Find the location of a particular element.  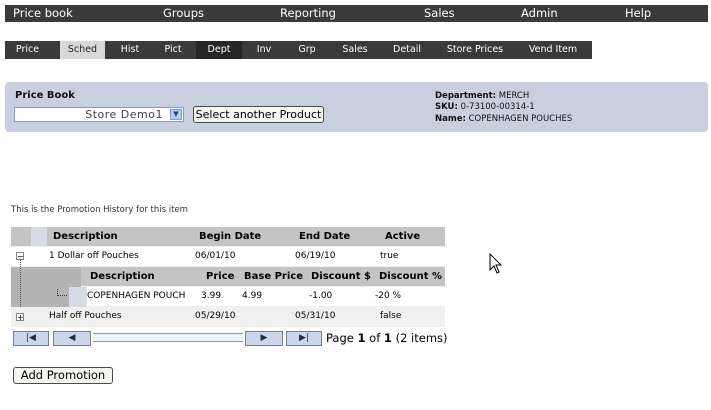

name-info: Name: COPENHAGEN POUCHES is located at coordinates (503, 119).